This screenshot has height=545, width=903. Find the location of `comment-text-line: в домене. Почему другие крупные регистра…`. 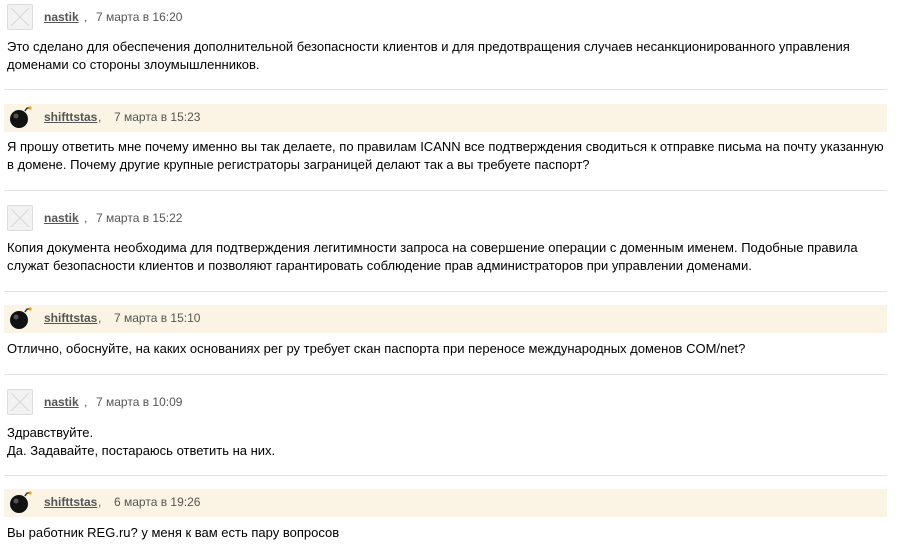

comment-text-line: в домене. Почему другие крупные регистра… is located at coordinates (298, 164).